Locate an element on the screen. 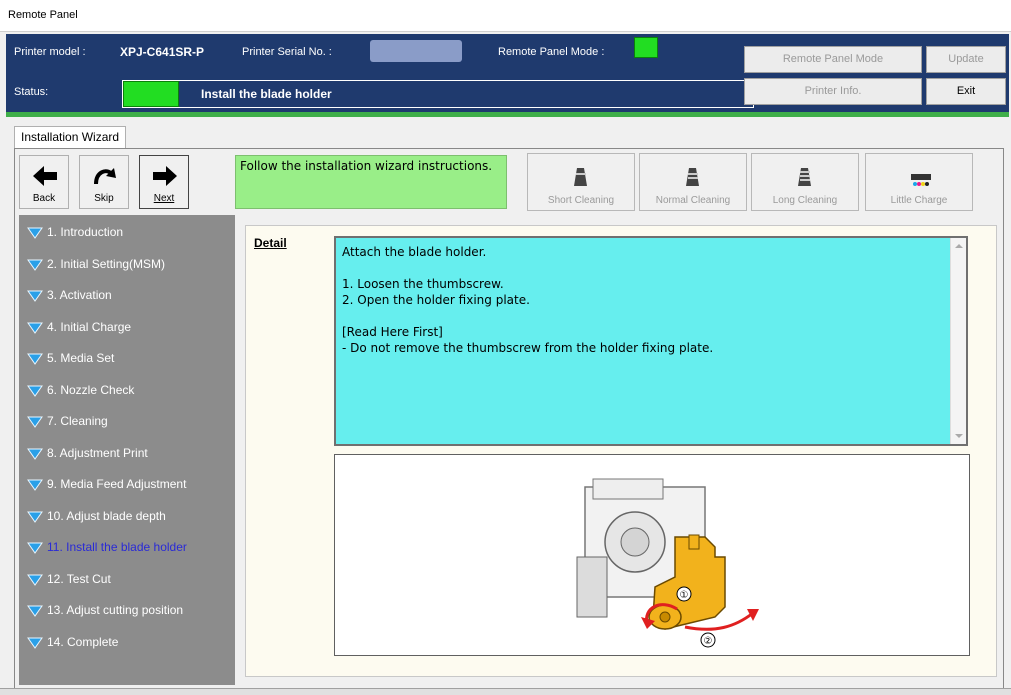 Image resolution: width=1011 pixels, height=695 pixels. update-button: Update is located at coordinates (966, 59).